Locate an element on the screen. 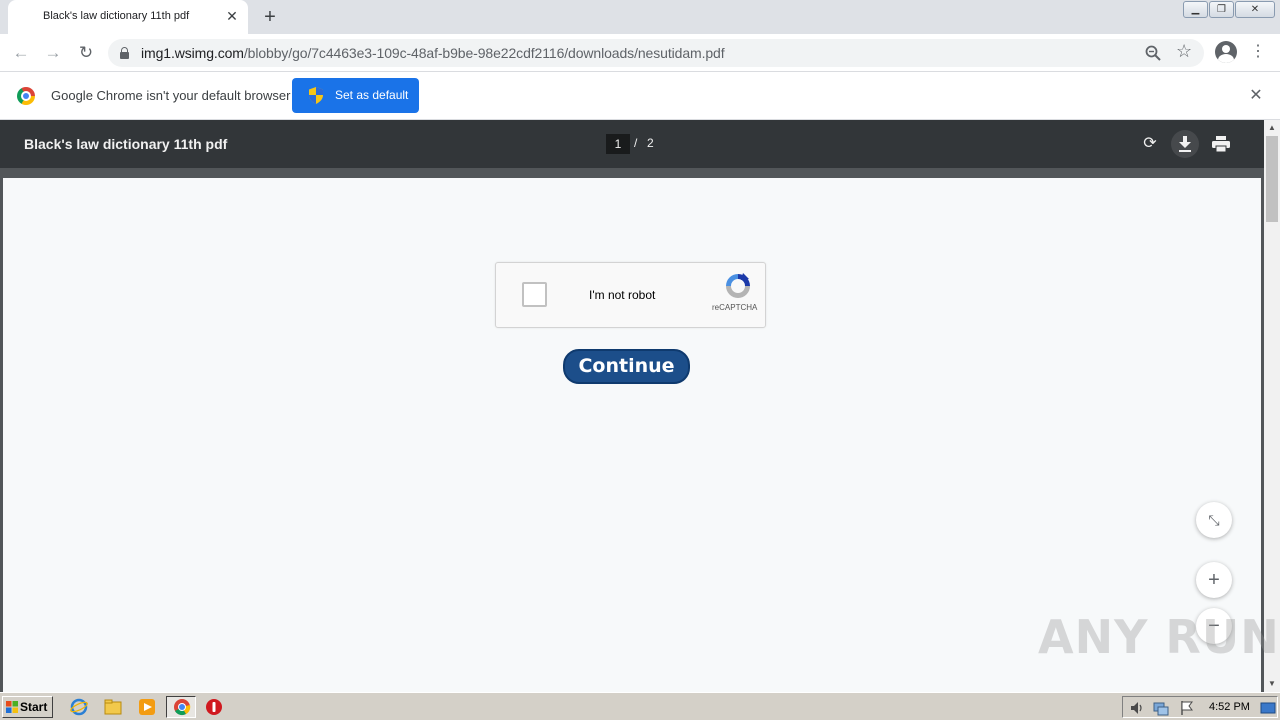 The image size is (1280, 720). recaptcha-logo-icon is located at coordinates (738, 285).